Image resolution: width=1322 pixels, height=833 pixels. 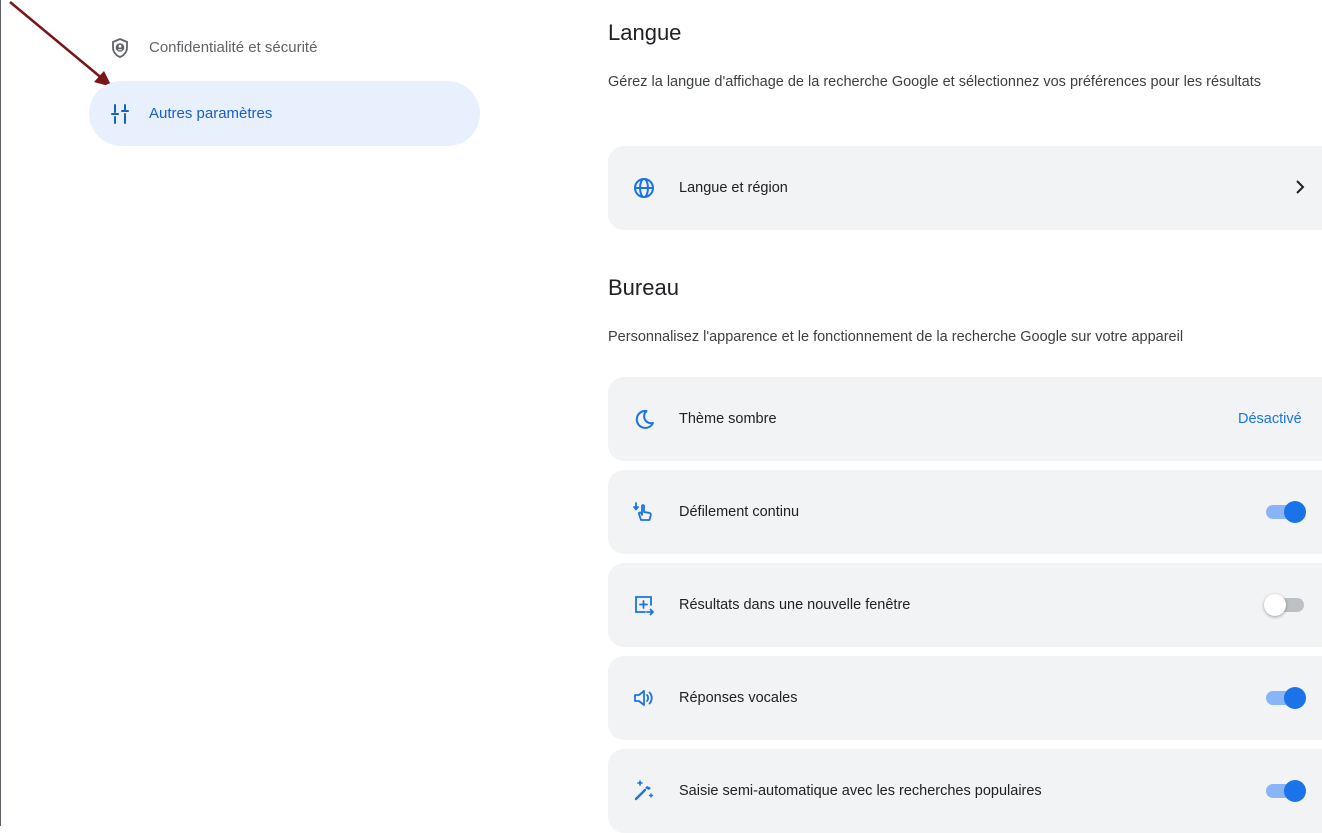 I want to click on language-section-title: Langue, so click(x=645, y=32).